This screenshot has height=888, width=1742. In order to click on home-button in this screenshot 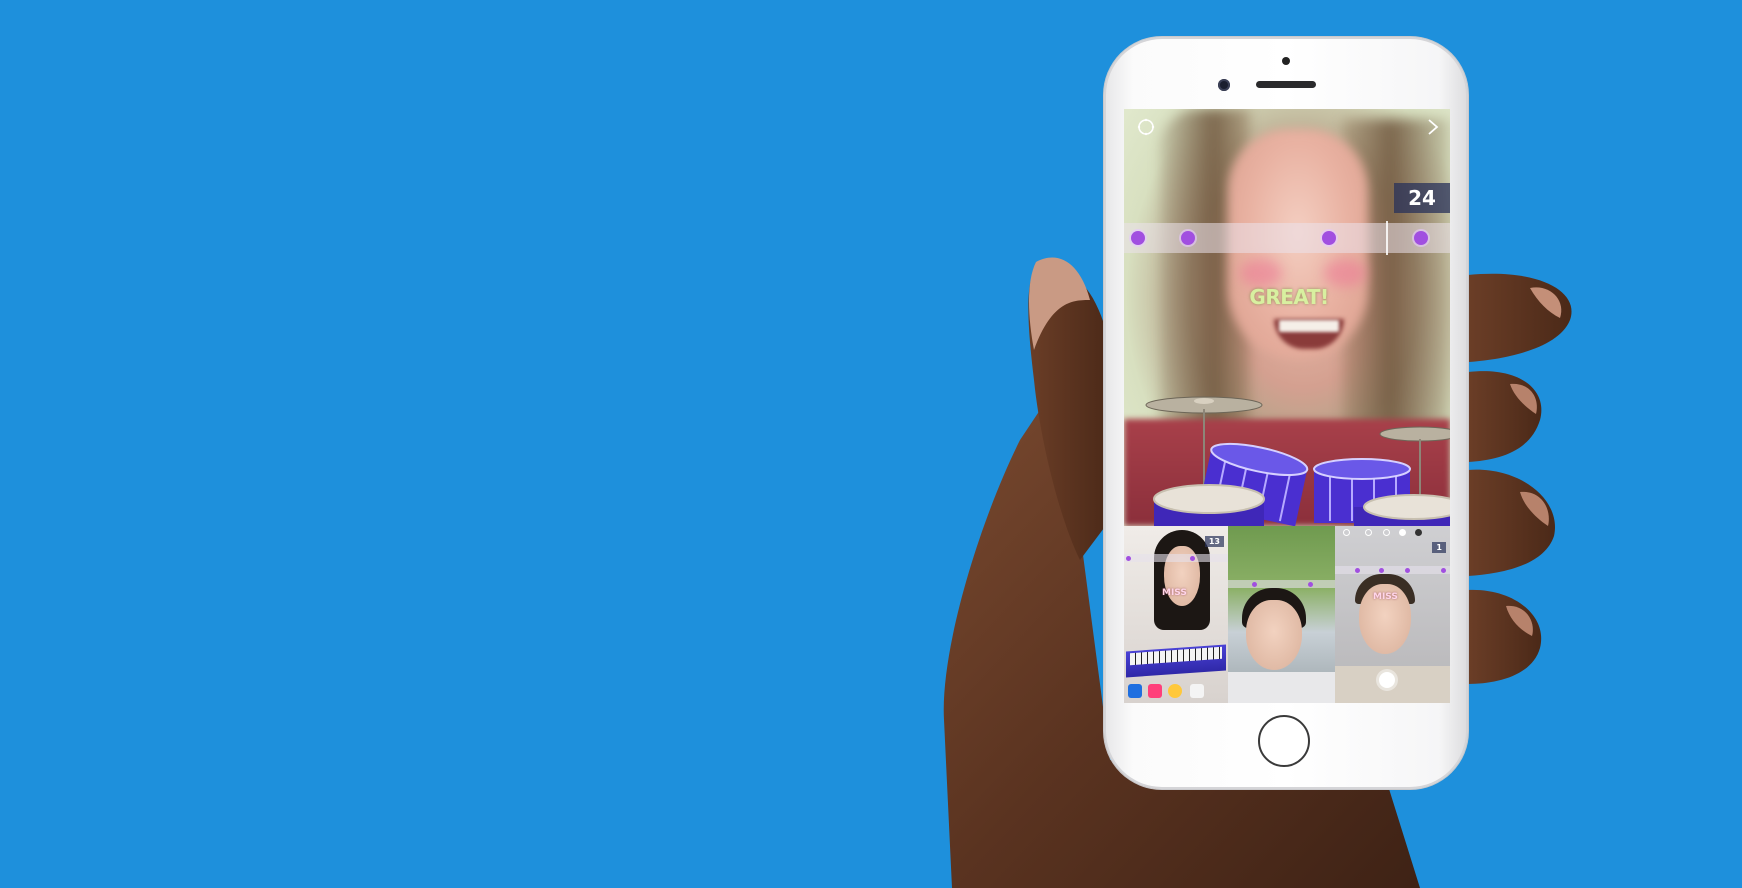, I will do `click(1284, 741)`.